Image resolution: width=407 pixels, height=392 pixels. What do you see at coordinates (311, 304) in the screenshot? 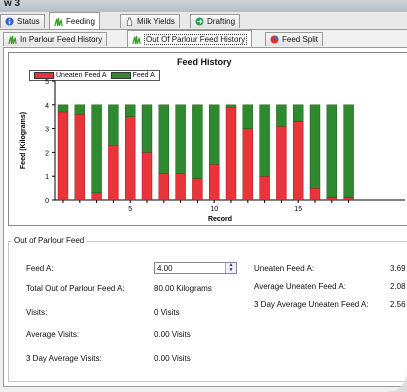
I see `three-day-uneaten-label: 3 Day Average Uneaten Feed A:` at bounding box center [311, 304].